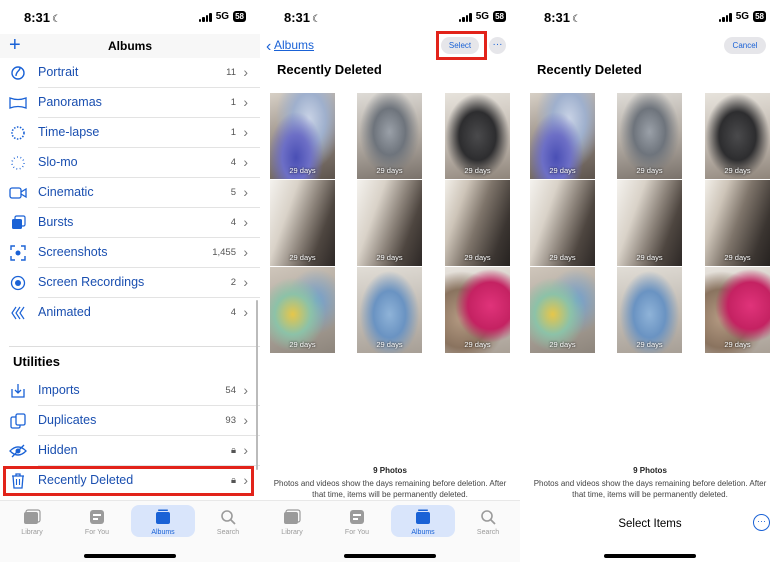 Image resolution: width=780 pixels, height=562 pixels. I want to click on album-row-screenshots: Screenshots 1,455 ›, so click(130, 253).